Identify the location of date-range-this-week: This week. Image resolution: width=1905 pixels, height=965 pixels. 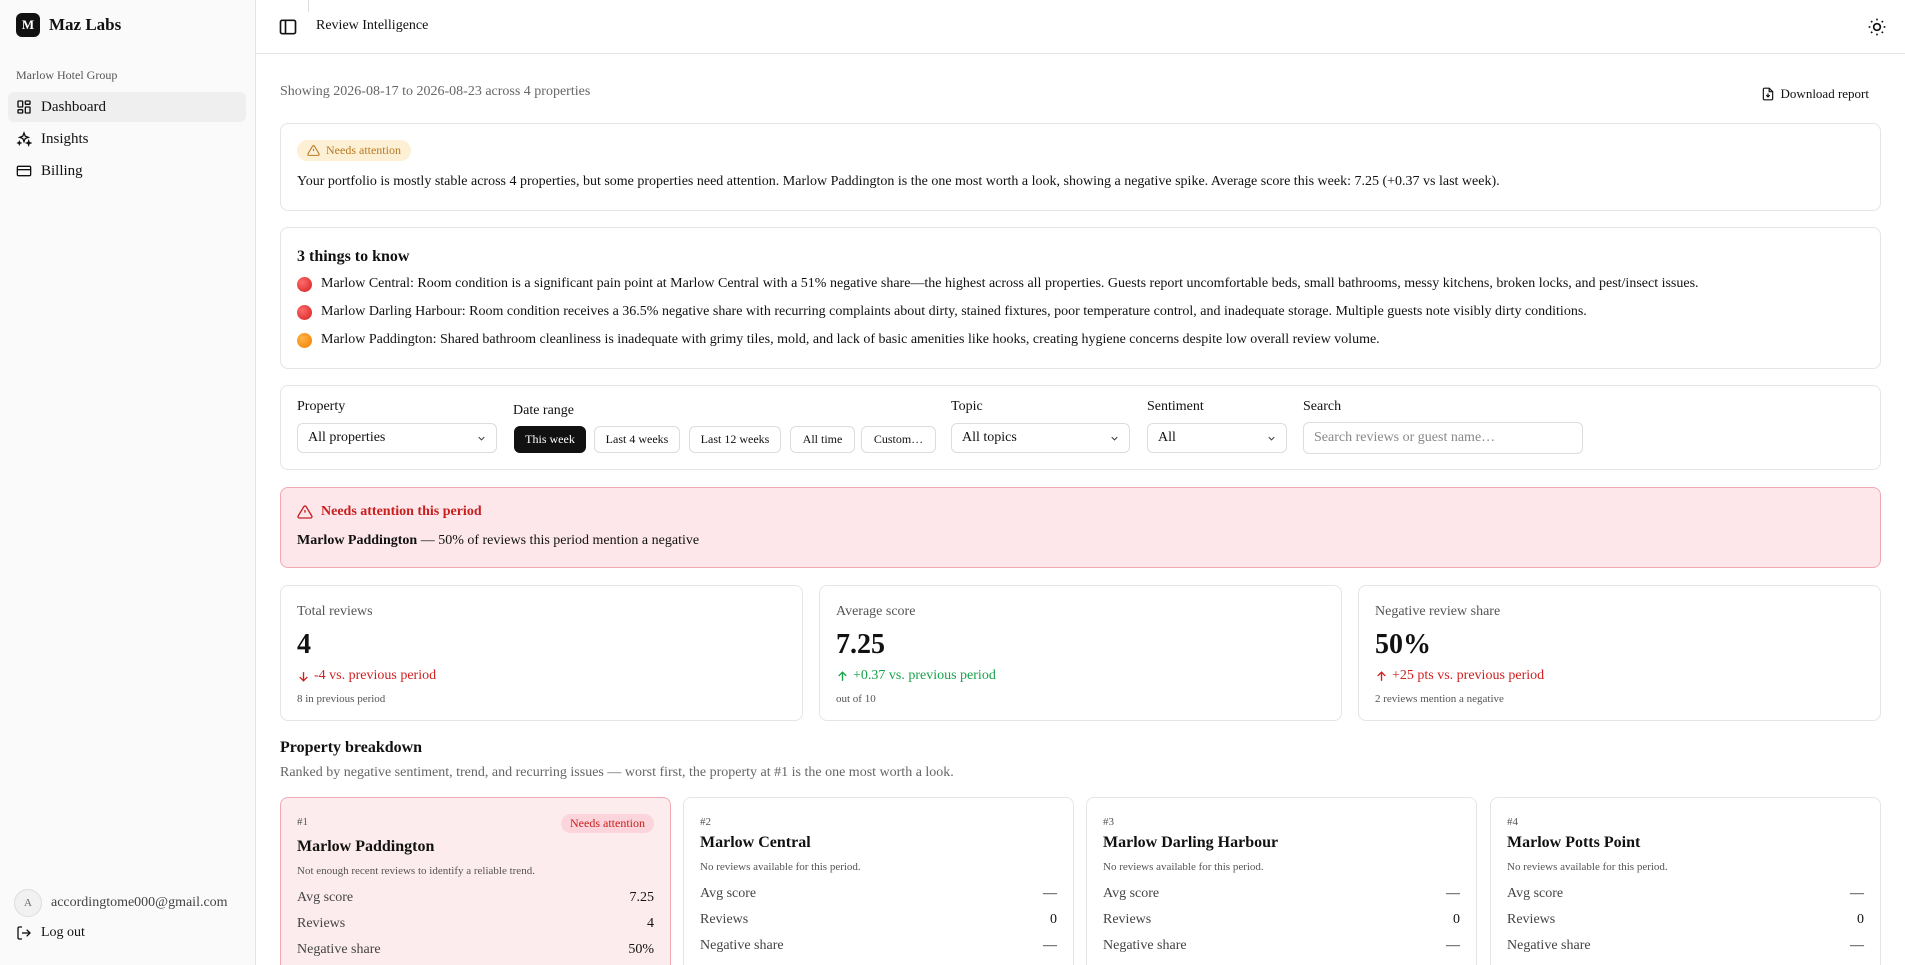
(550, 439).